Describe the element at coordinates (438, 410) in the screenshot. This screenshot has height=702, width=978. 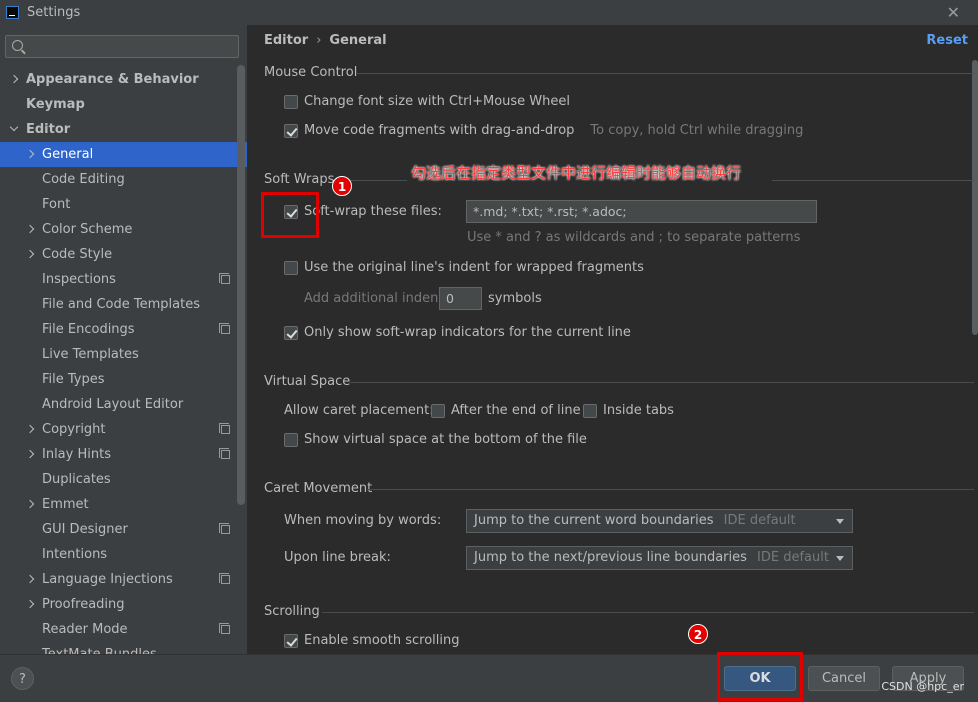
I see `after-end-of-line-checkbox` at that location.